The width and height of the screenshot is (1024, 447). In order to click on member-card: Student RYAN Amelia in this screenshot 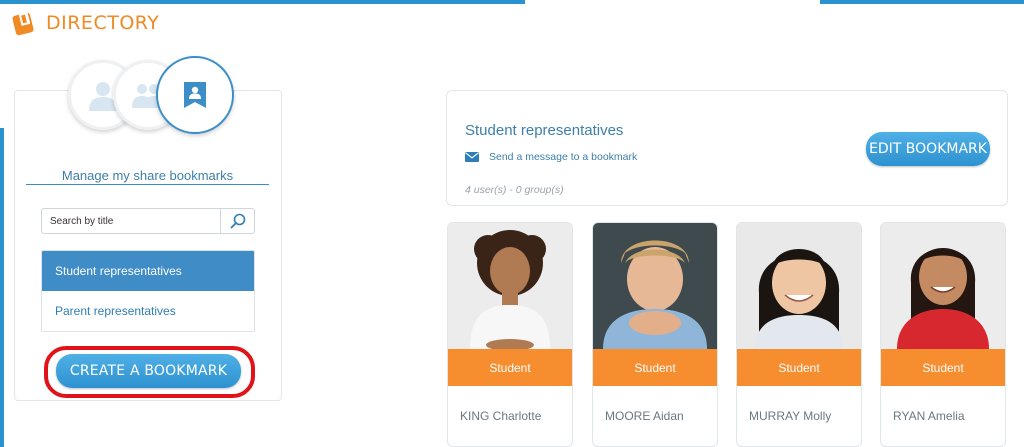, I will do `click(943, 334)`.